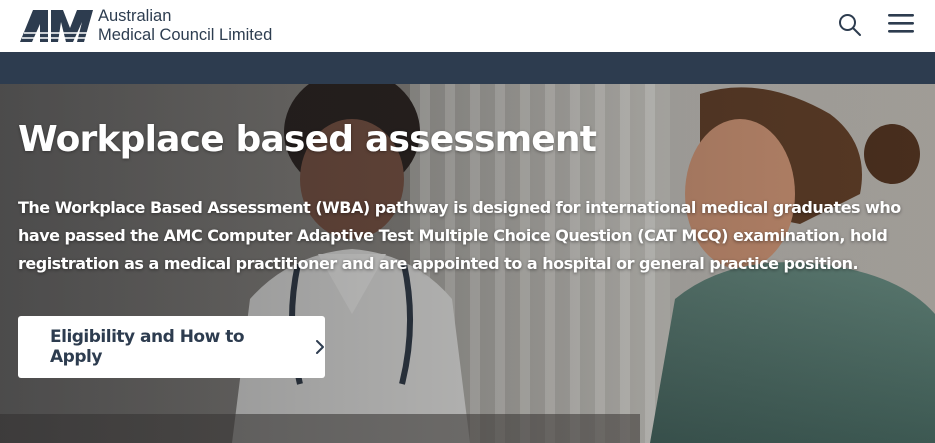 Image resolution: width=935 pixels, height=443 pixels. What do you see at coordinates (185, 35) in the screenshot?
I see `org-name-line2: Medical Council Limited` at bounding box center [185, 35].